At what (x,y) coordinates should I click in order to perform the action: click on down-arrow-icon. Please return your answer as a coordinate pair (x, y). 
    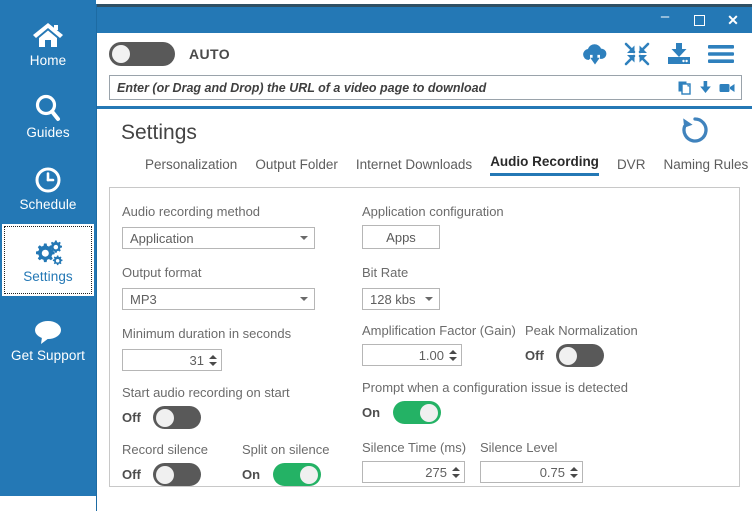
    Looking at the image, I should click on (705, 87).